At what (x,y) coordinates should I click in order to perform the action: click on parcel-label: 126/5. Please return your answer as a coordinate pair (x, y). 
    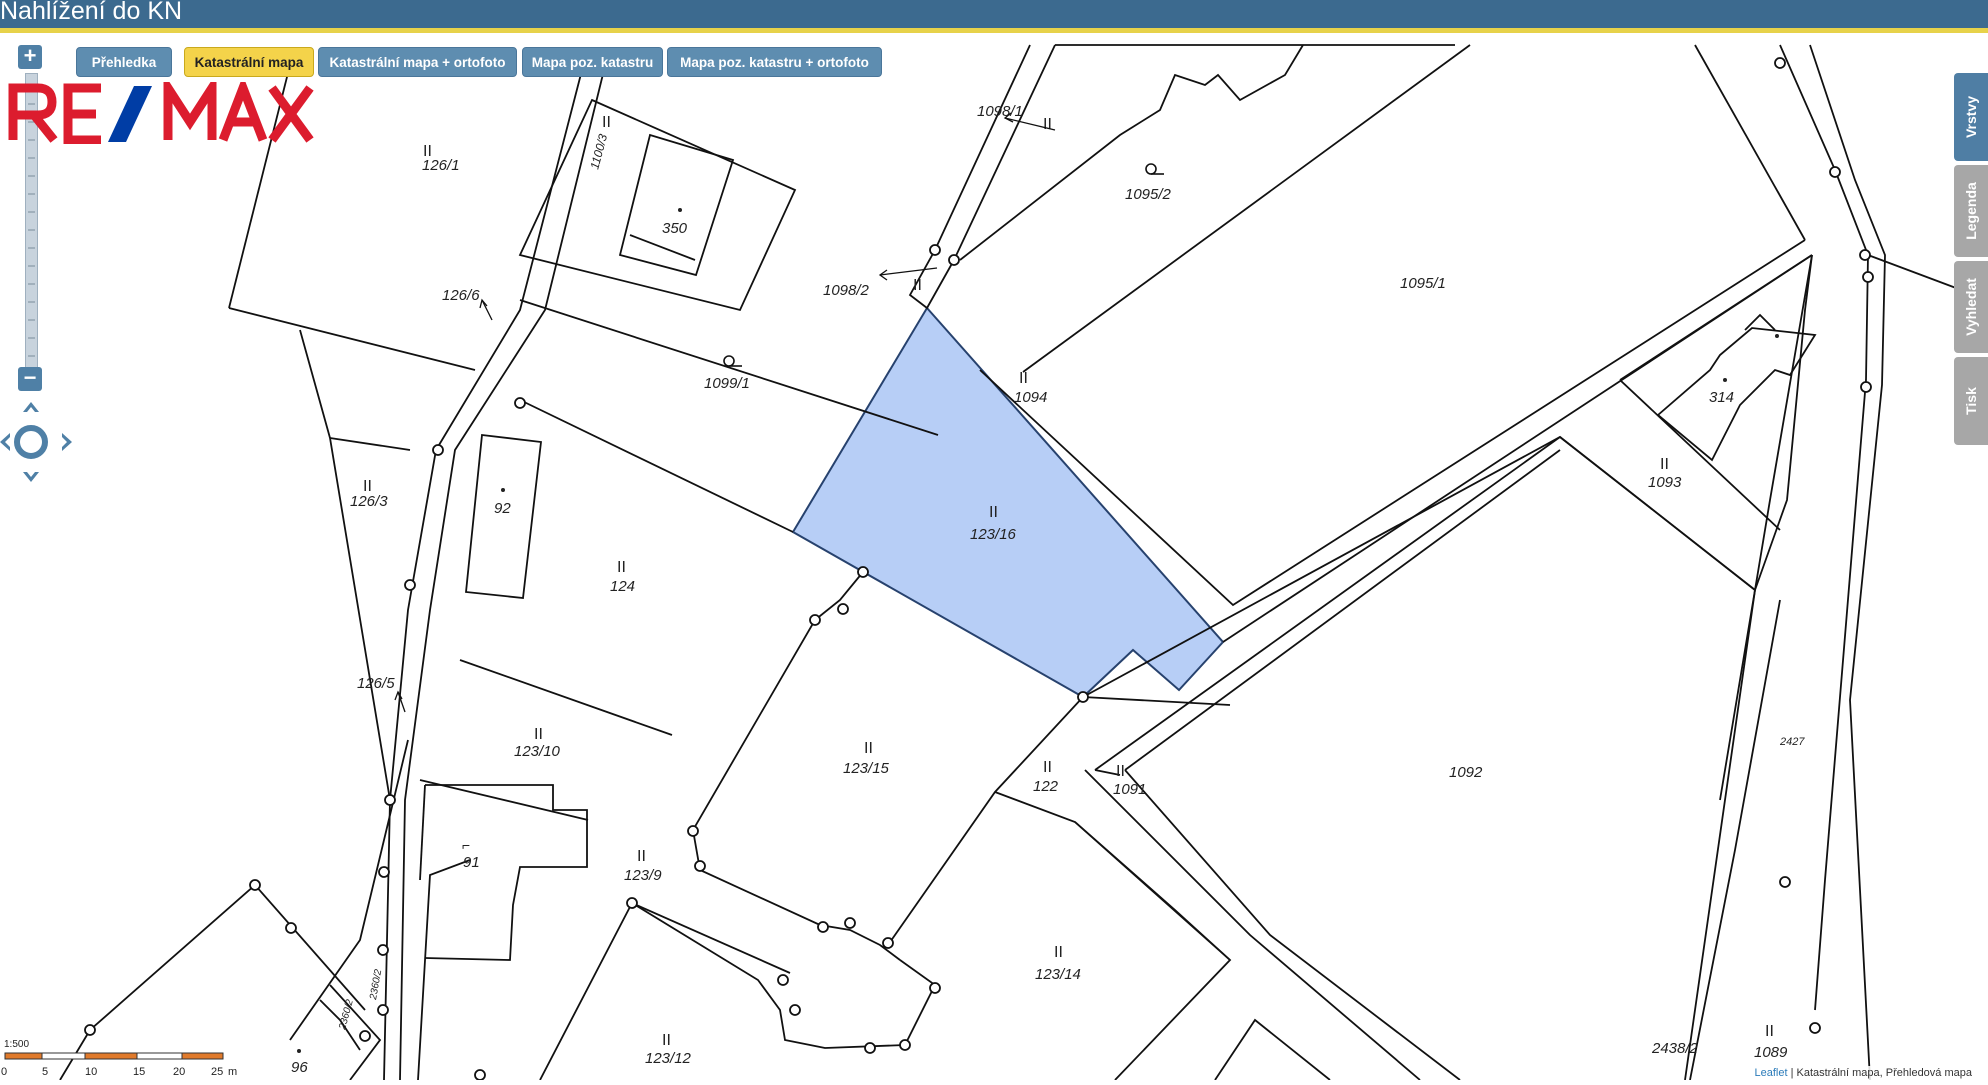
    Looking at the image, I should click on (376, 683).